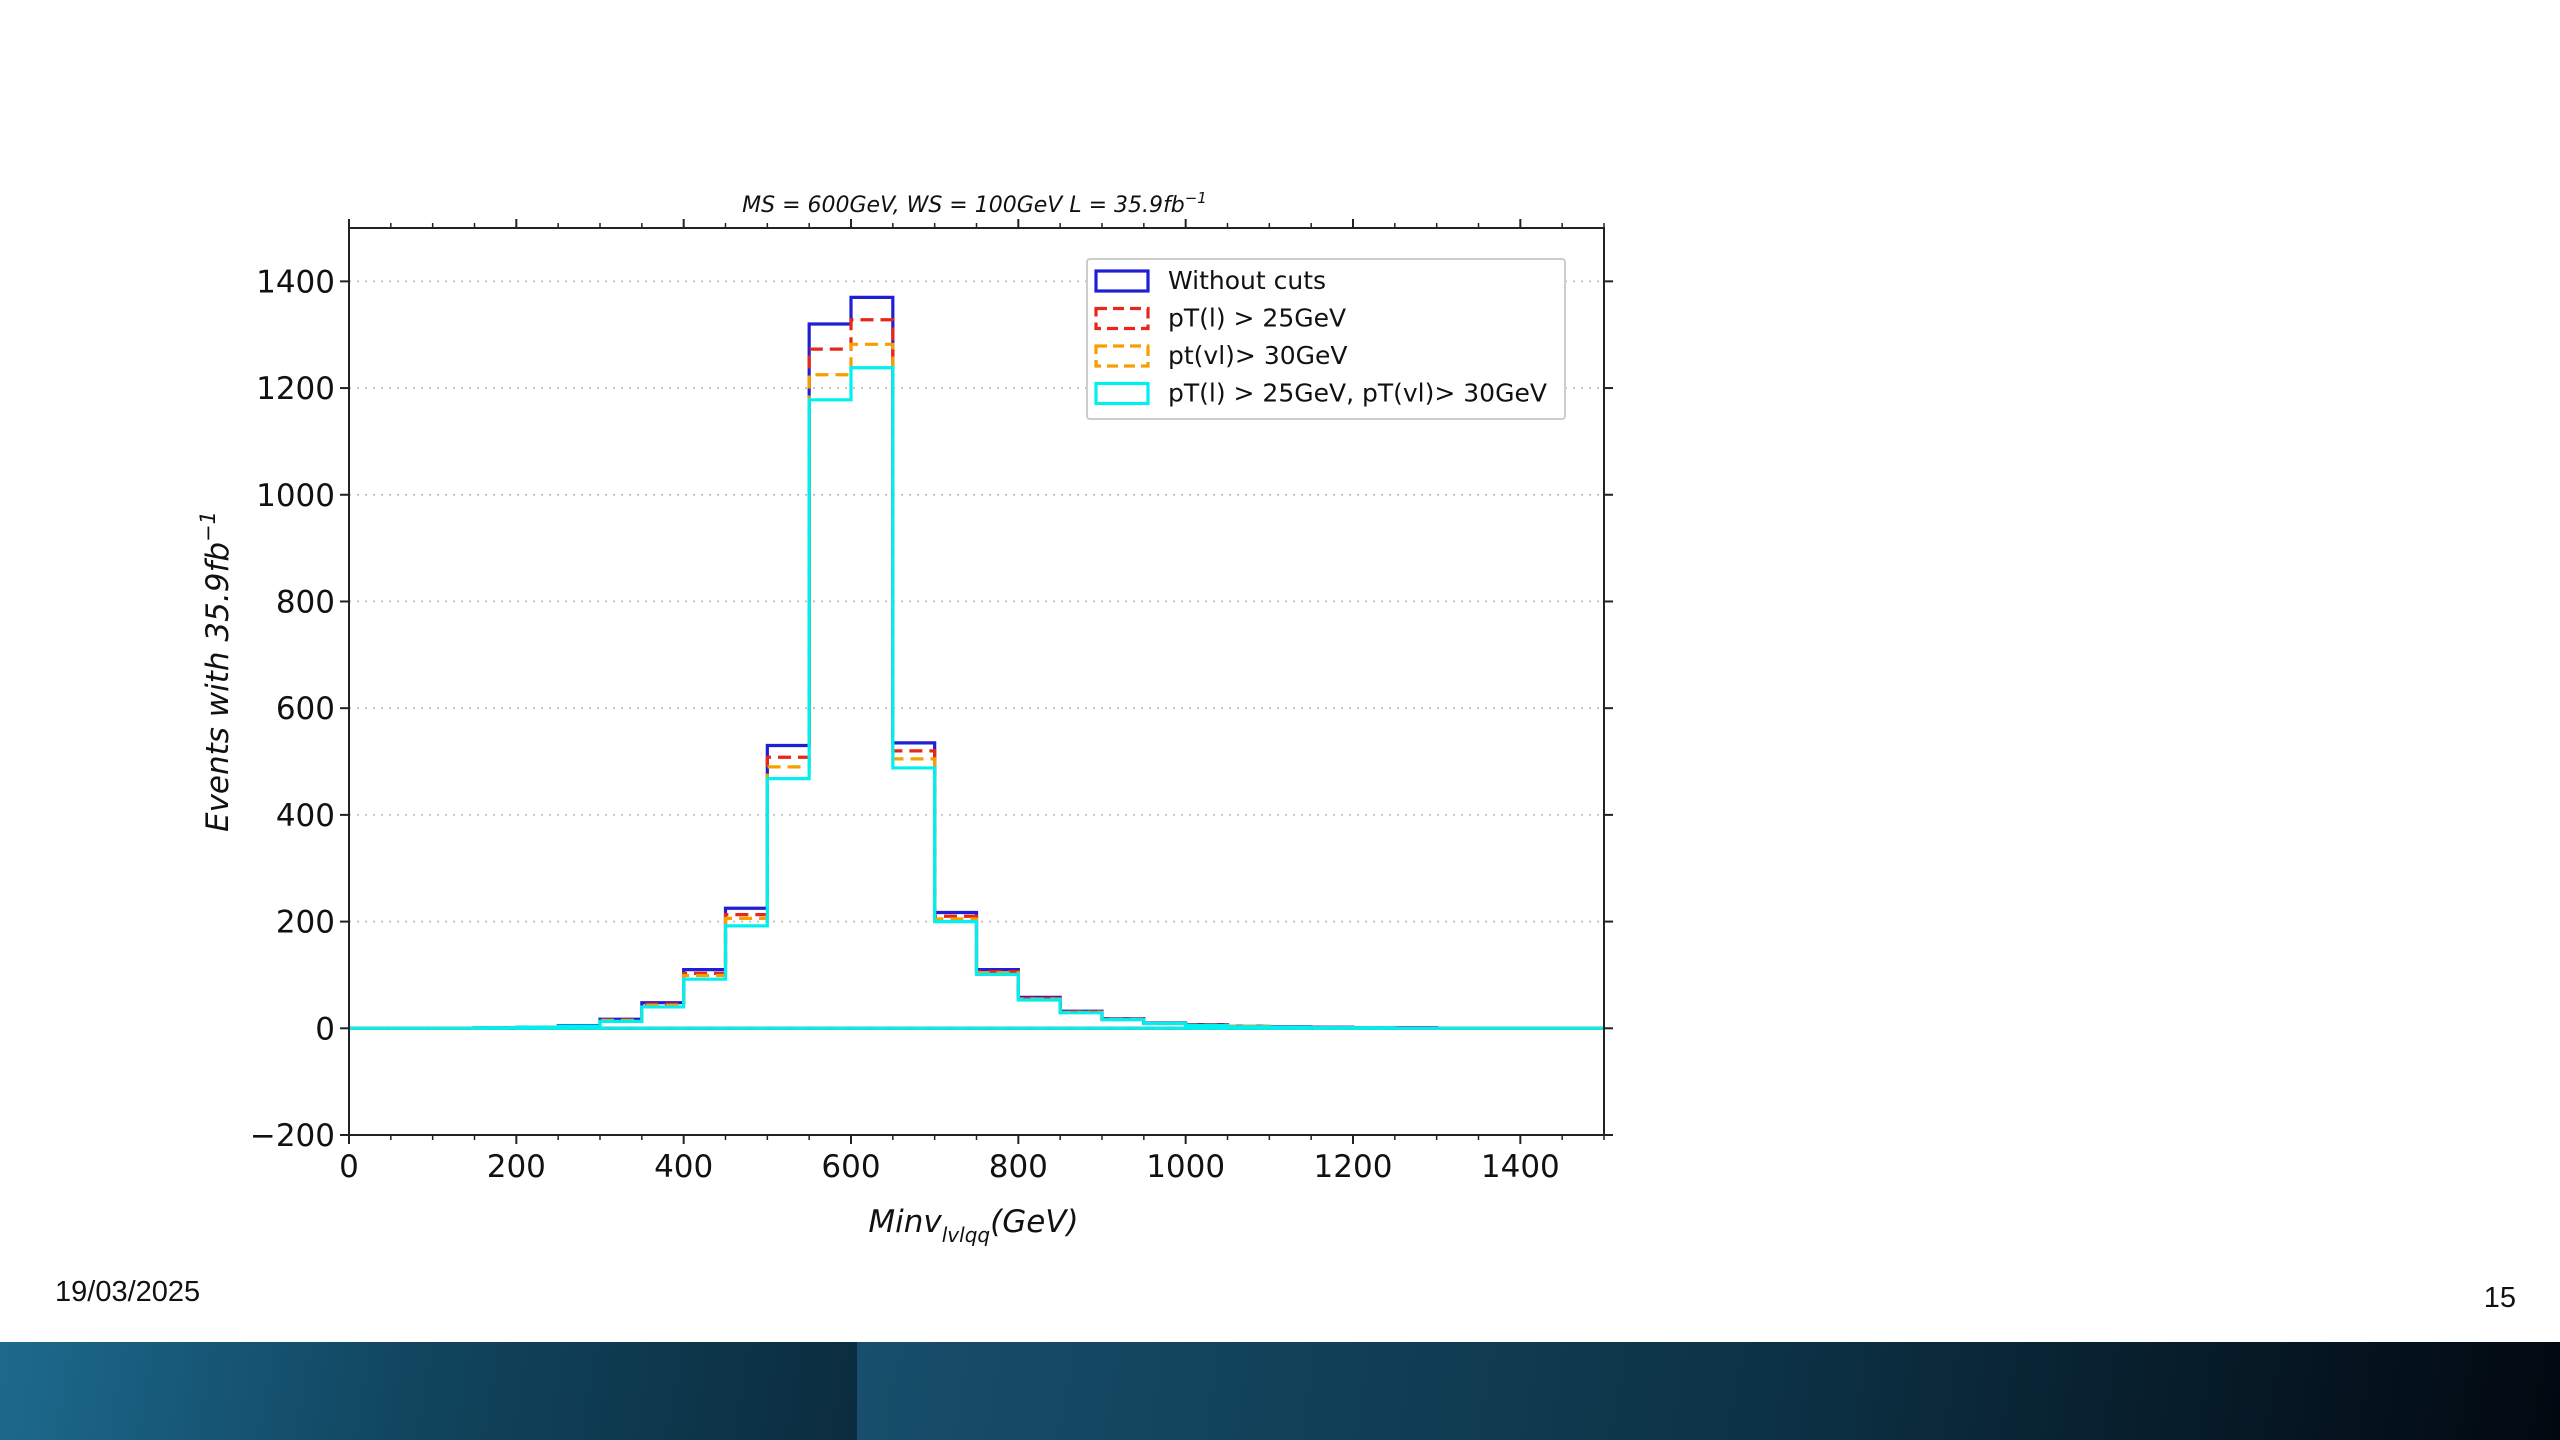 Image resolution: width=2560 pixels, height=1440 pixels. I want to click on x-tick-label: 800, so click(1018, 1167).